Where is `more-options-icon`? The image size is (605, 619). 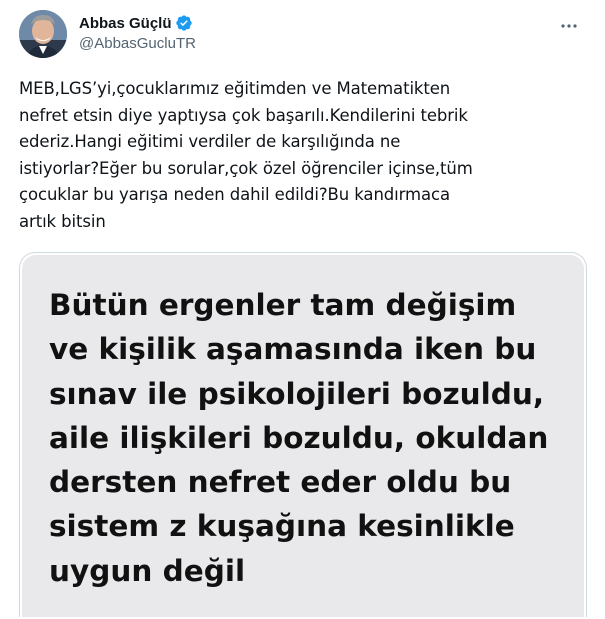
more-options-icon is located at coordinates (569, 26).